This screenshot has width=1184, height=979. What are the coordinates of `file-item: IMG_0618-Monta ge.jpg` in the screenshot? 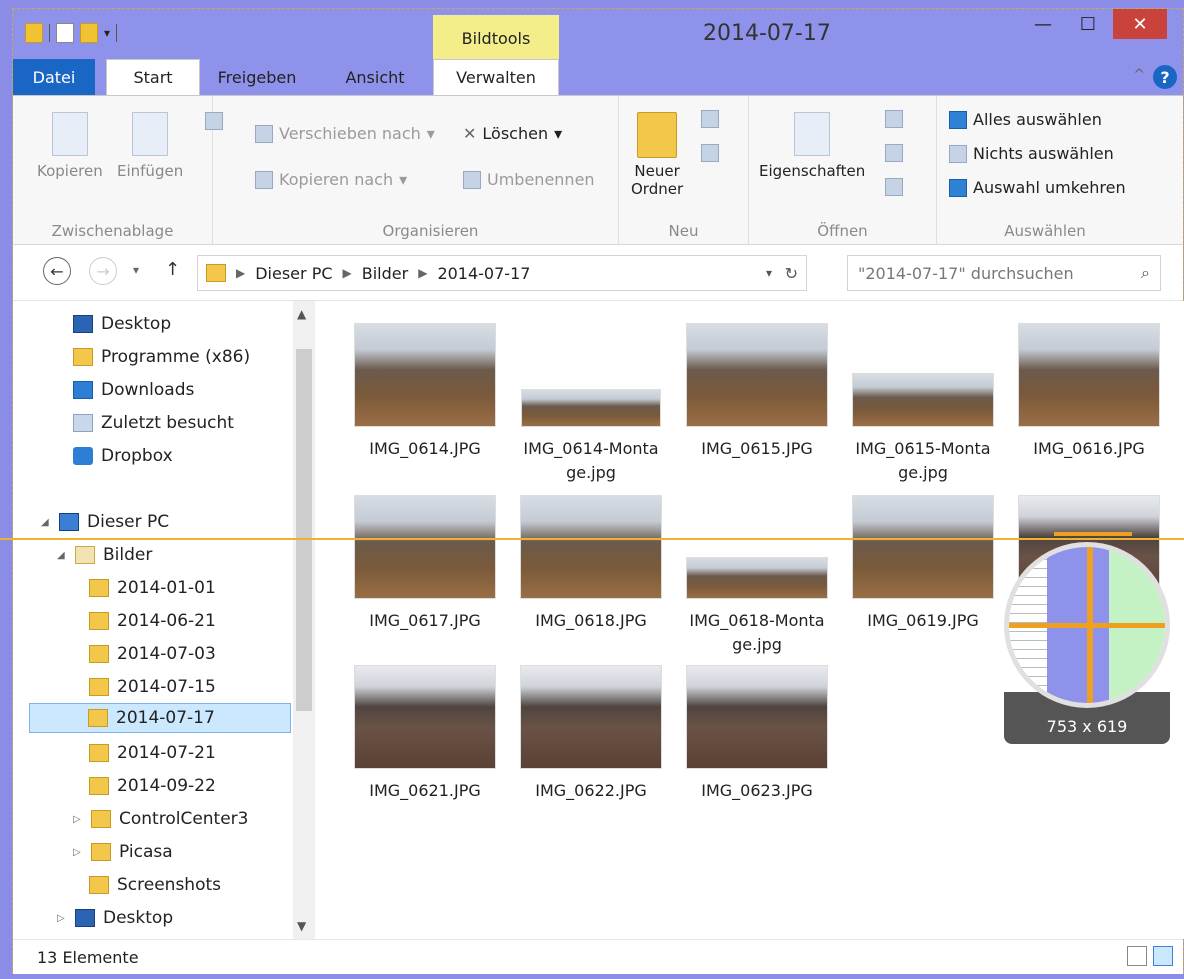 It's located at (757, 576).